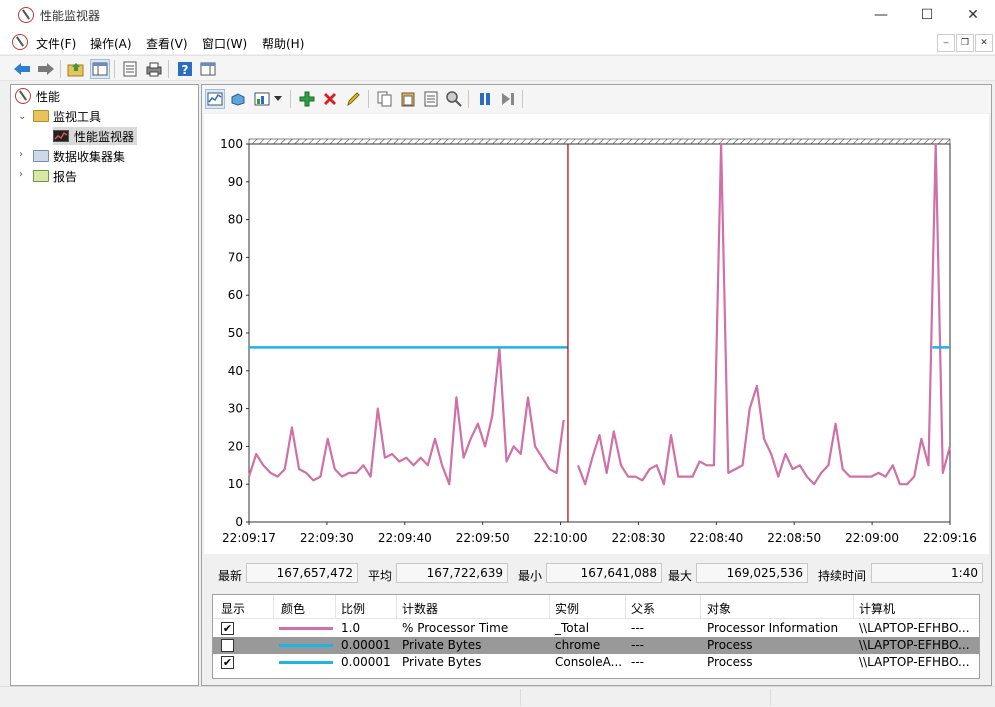  Describe the element at coordinates (927, 573) in the screenshot. I see `duration-value: 1:40` at that location.